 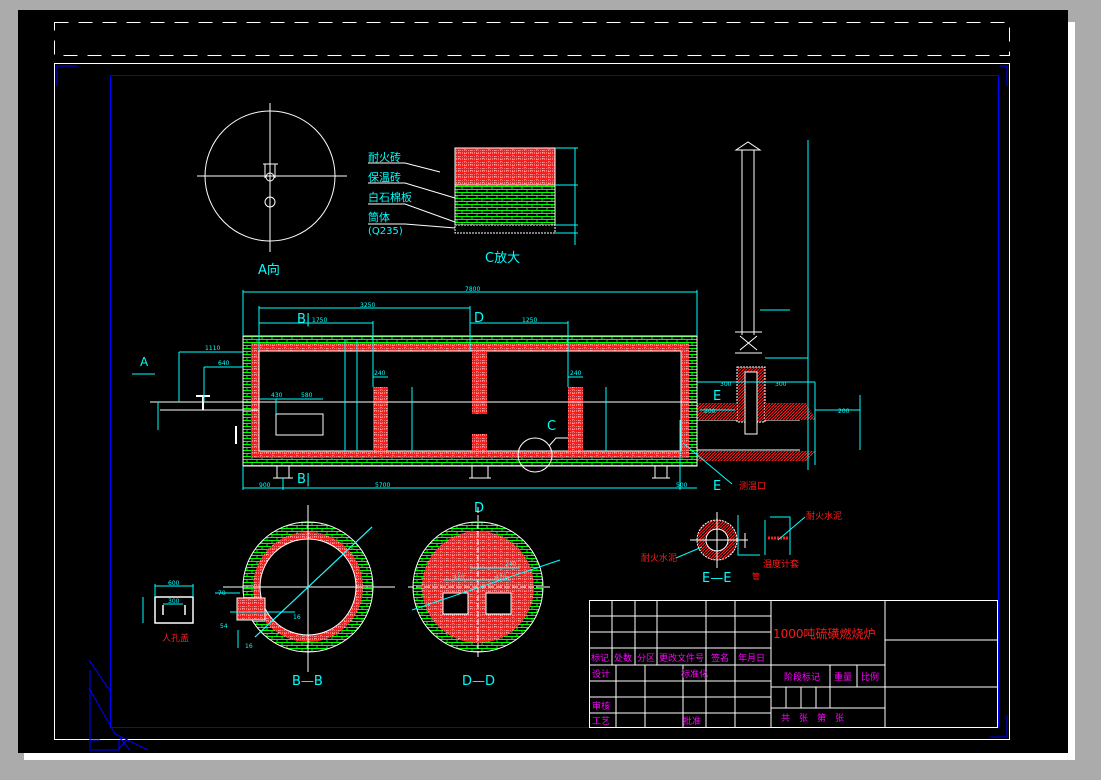 What do you see at coordinates (459, 577) in the screenshot?
I see `dd-dim-420a: 420` at bounding box center [459, 577].